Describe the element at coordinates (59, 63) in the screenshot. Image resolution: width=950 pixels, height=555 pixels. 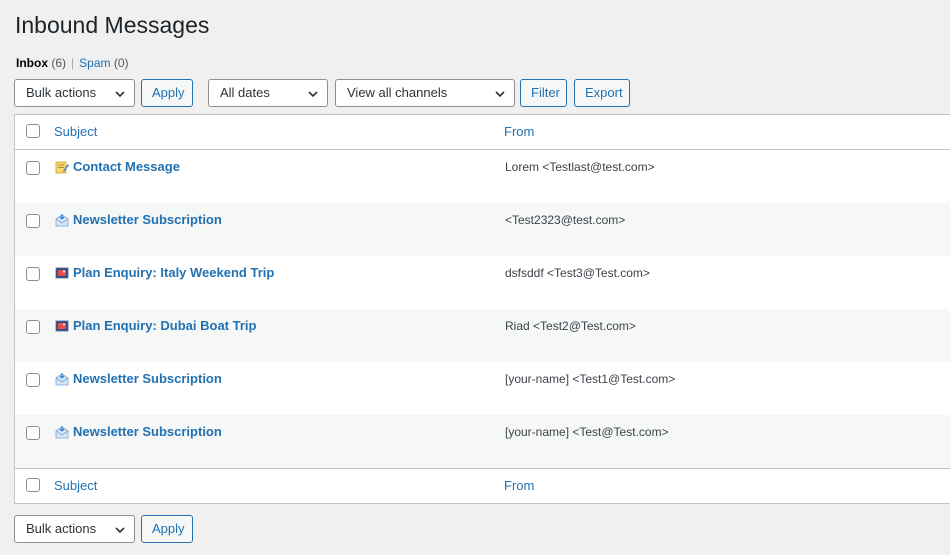
I see `view-inbox-count: (6)` at that location.